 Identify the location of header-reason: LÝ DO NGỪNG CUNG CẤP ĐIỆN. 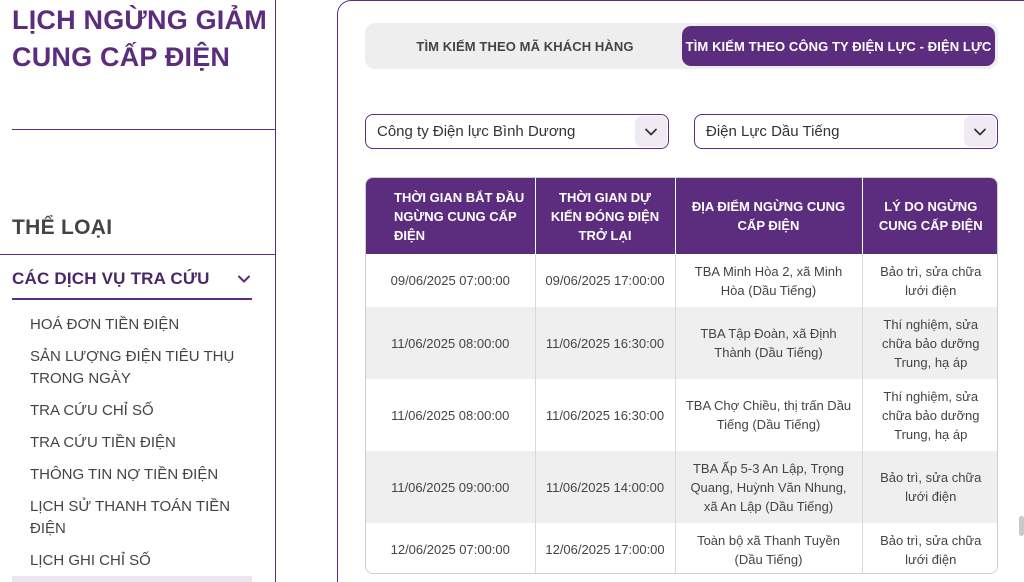
(929, 216).